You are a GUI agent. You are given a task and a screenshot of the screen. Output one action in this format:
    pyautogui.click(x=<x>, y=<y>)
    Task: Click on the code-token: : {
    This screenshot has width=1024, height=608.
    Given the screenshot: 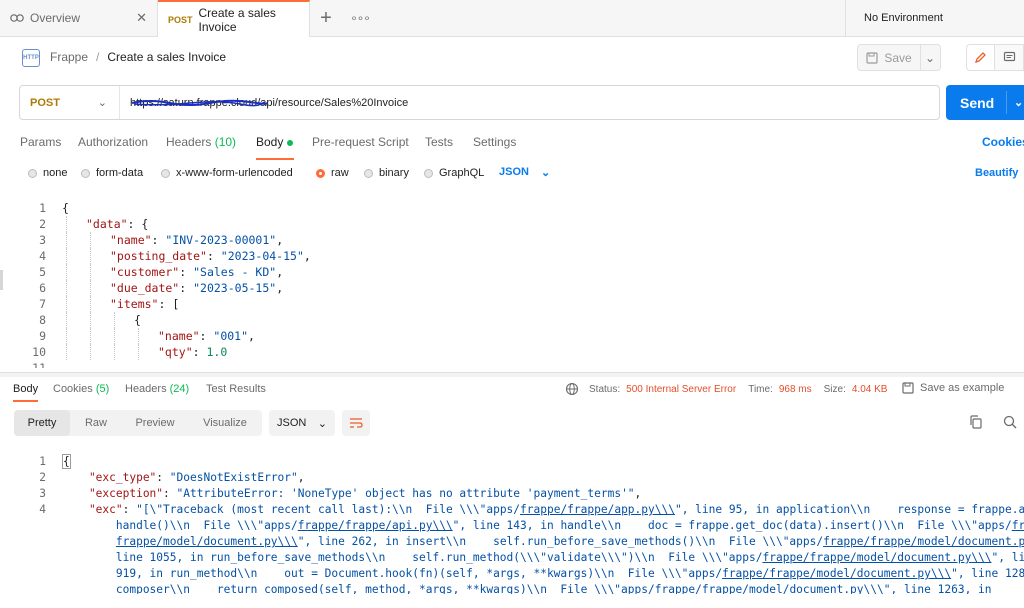 What is the action you would take?
    pyautogui.click(x=138, y=224)
    